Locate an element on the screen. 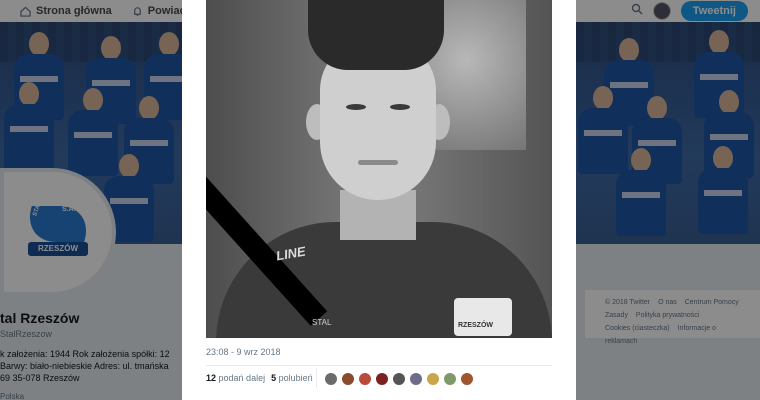 The width and height of the screenshot is (760, 400). tweet-stats: 12 podań dalej 5 polubień is located at coordinates (259, 378).